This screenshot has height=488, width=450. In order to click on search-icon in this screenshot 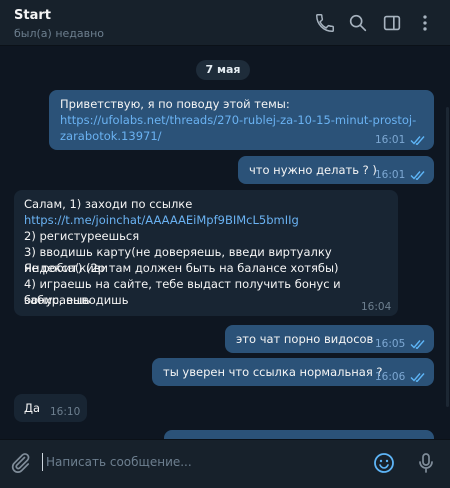, I will do `click(358, 23)`.